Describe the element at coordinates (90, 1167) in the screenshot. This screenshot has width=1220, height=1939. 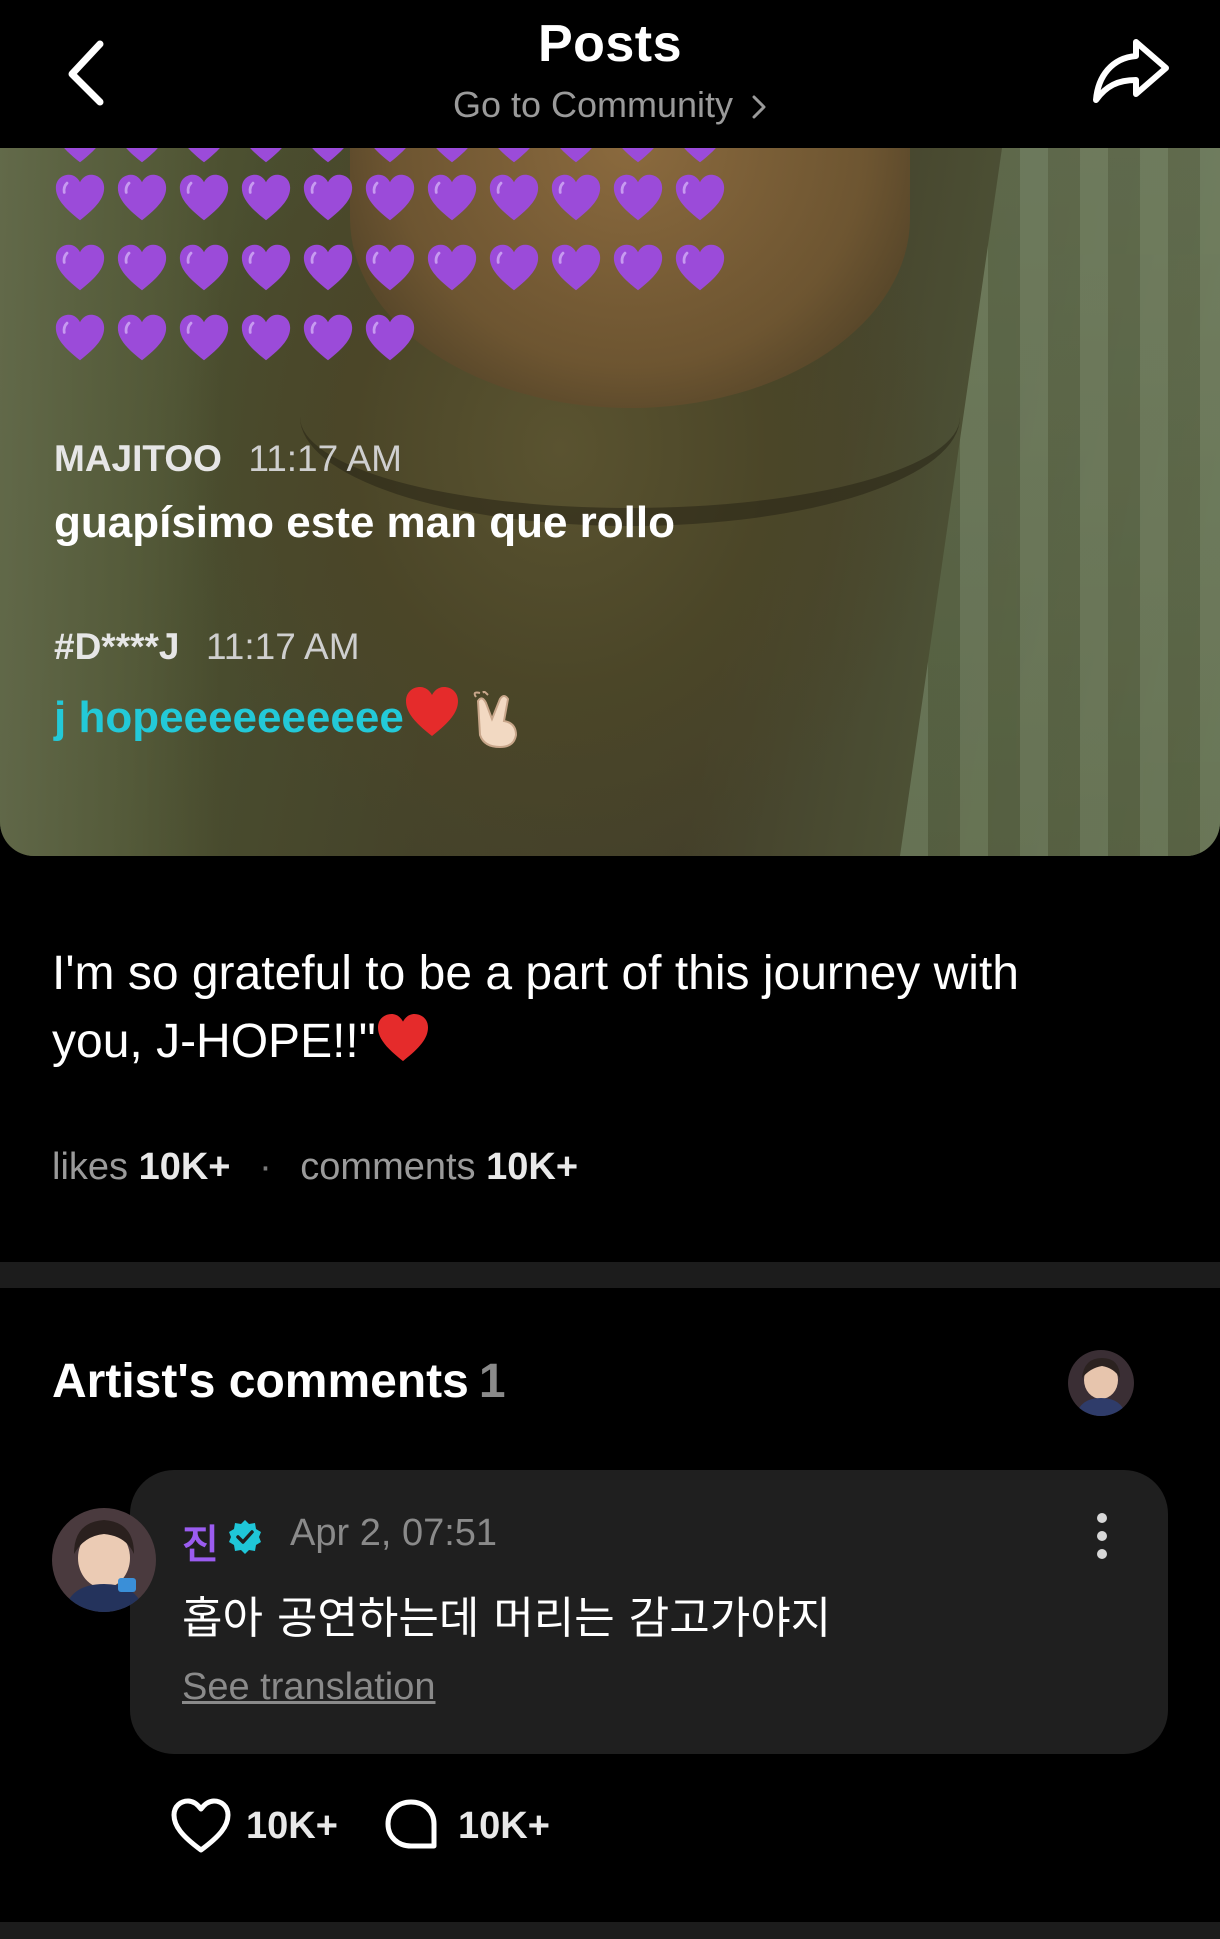
I see `likes-label: likes` at that location.